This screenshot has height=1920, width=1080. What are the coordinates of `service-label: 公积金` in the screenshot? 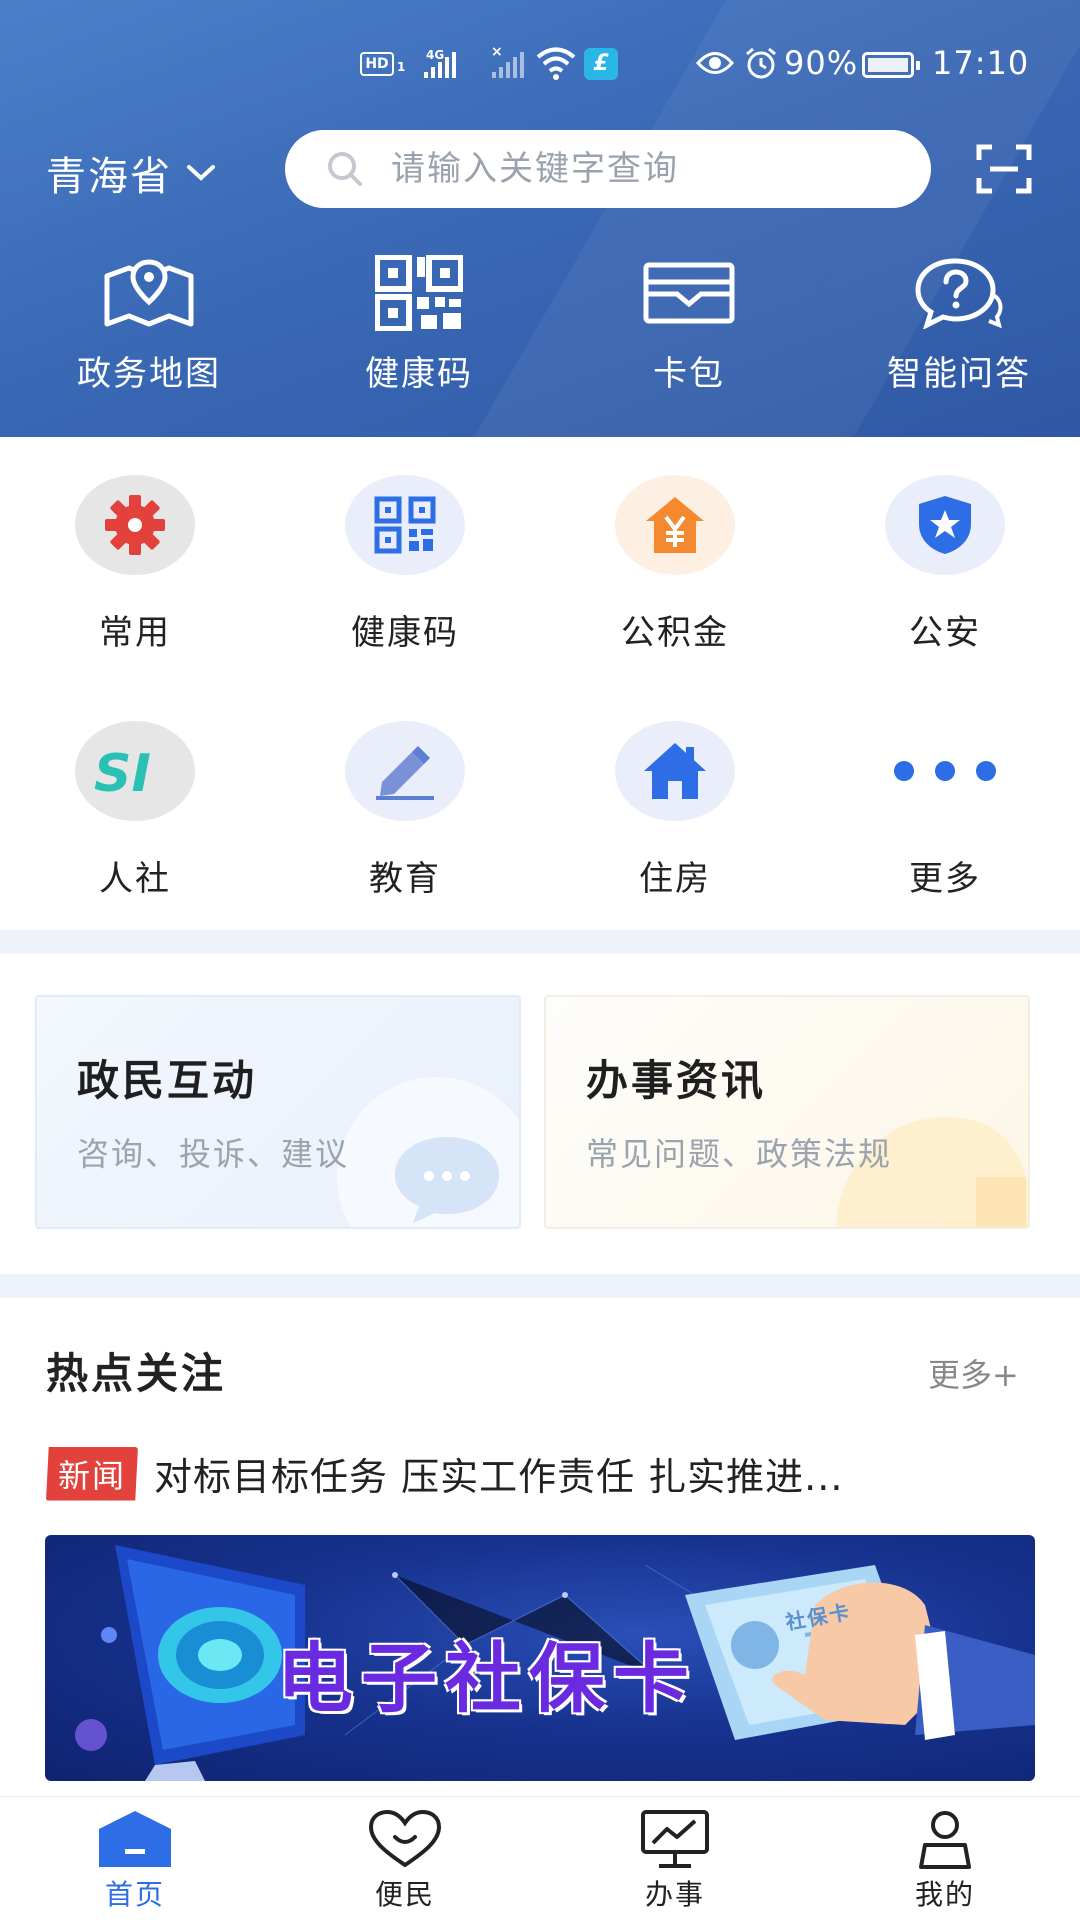 It's located at (675, 633).